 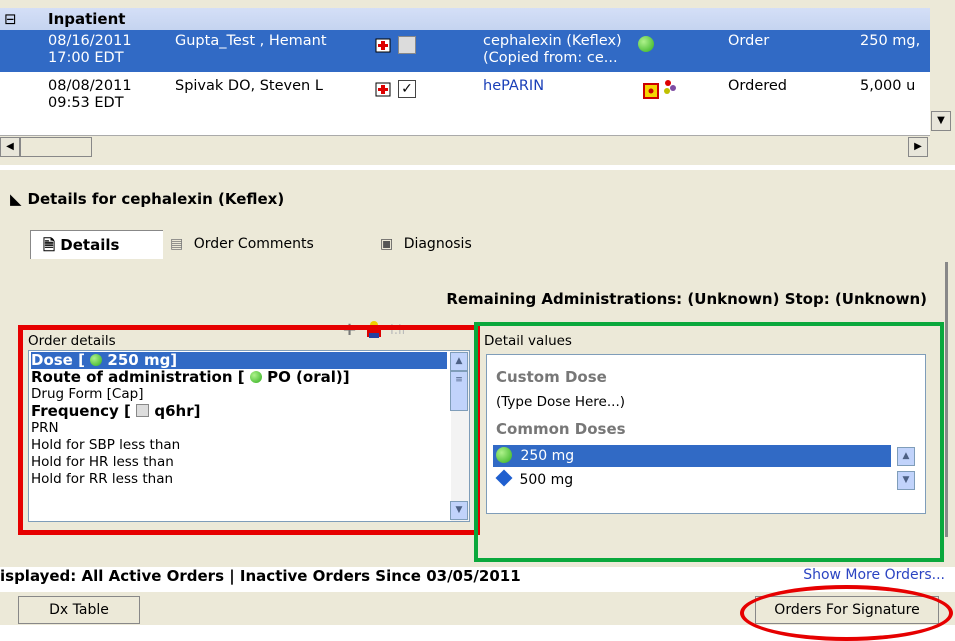 I want to click on grid-vertical-scrollbar: ▼, so click(x=941, y=73).